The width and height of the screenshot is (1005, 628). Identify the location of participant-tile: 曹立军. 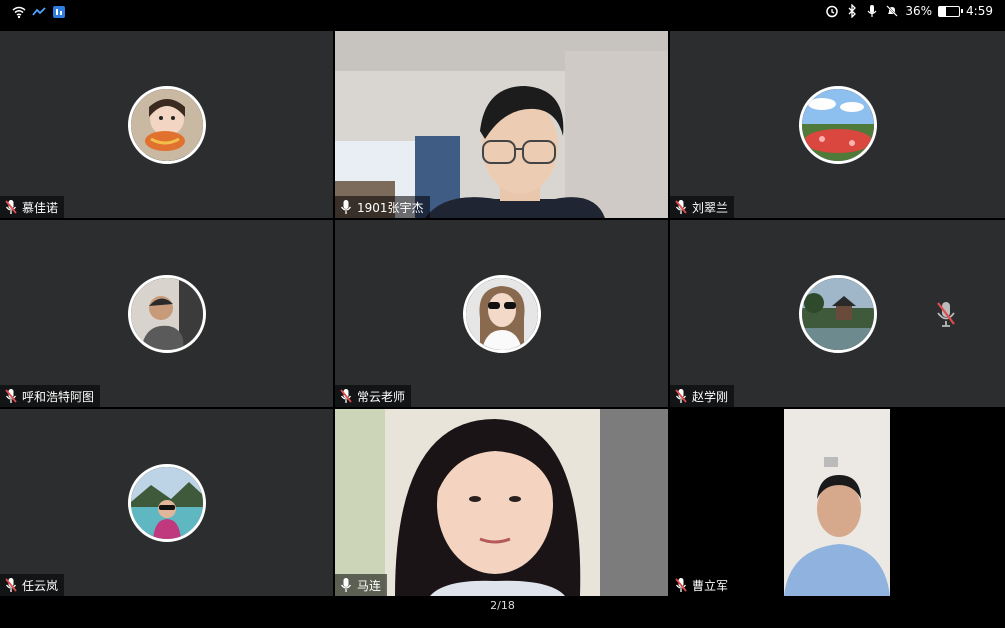
(837, 502).